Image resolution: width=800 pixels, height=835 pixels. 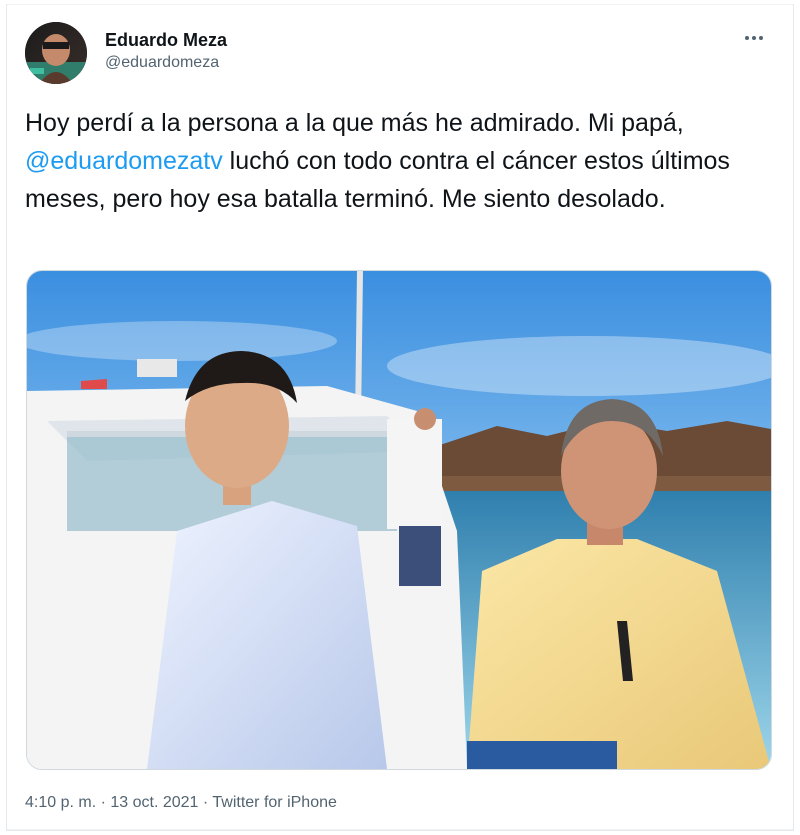 I want to click on mention-link: @eduardomezatv, so click(x=124, y=161).